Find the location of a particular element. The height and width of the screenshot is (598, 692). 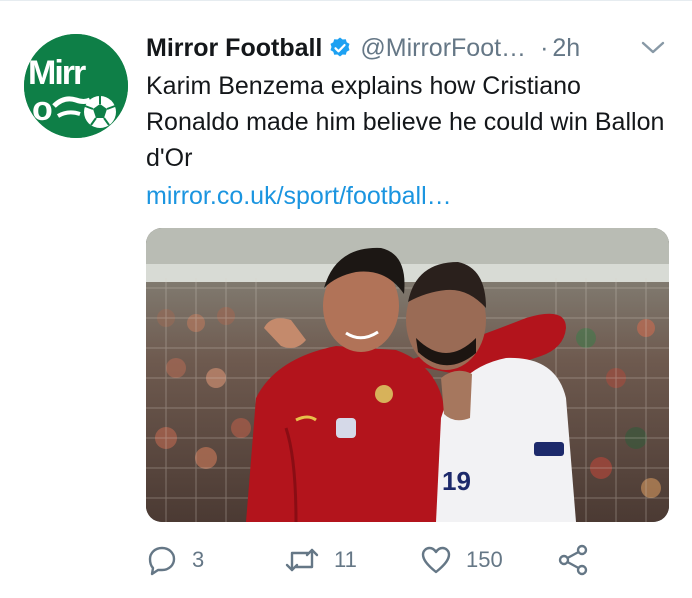

verified-badge-icon is located at coordinates (340, 48).